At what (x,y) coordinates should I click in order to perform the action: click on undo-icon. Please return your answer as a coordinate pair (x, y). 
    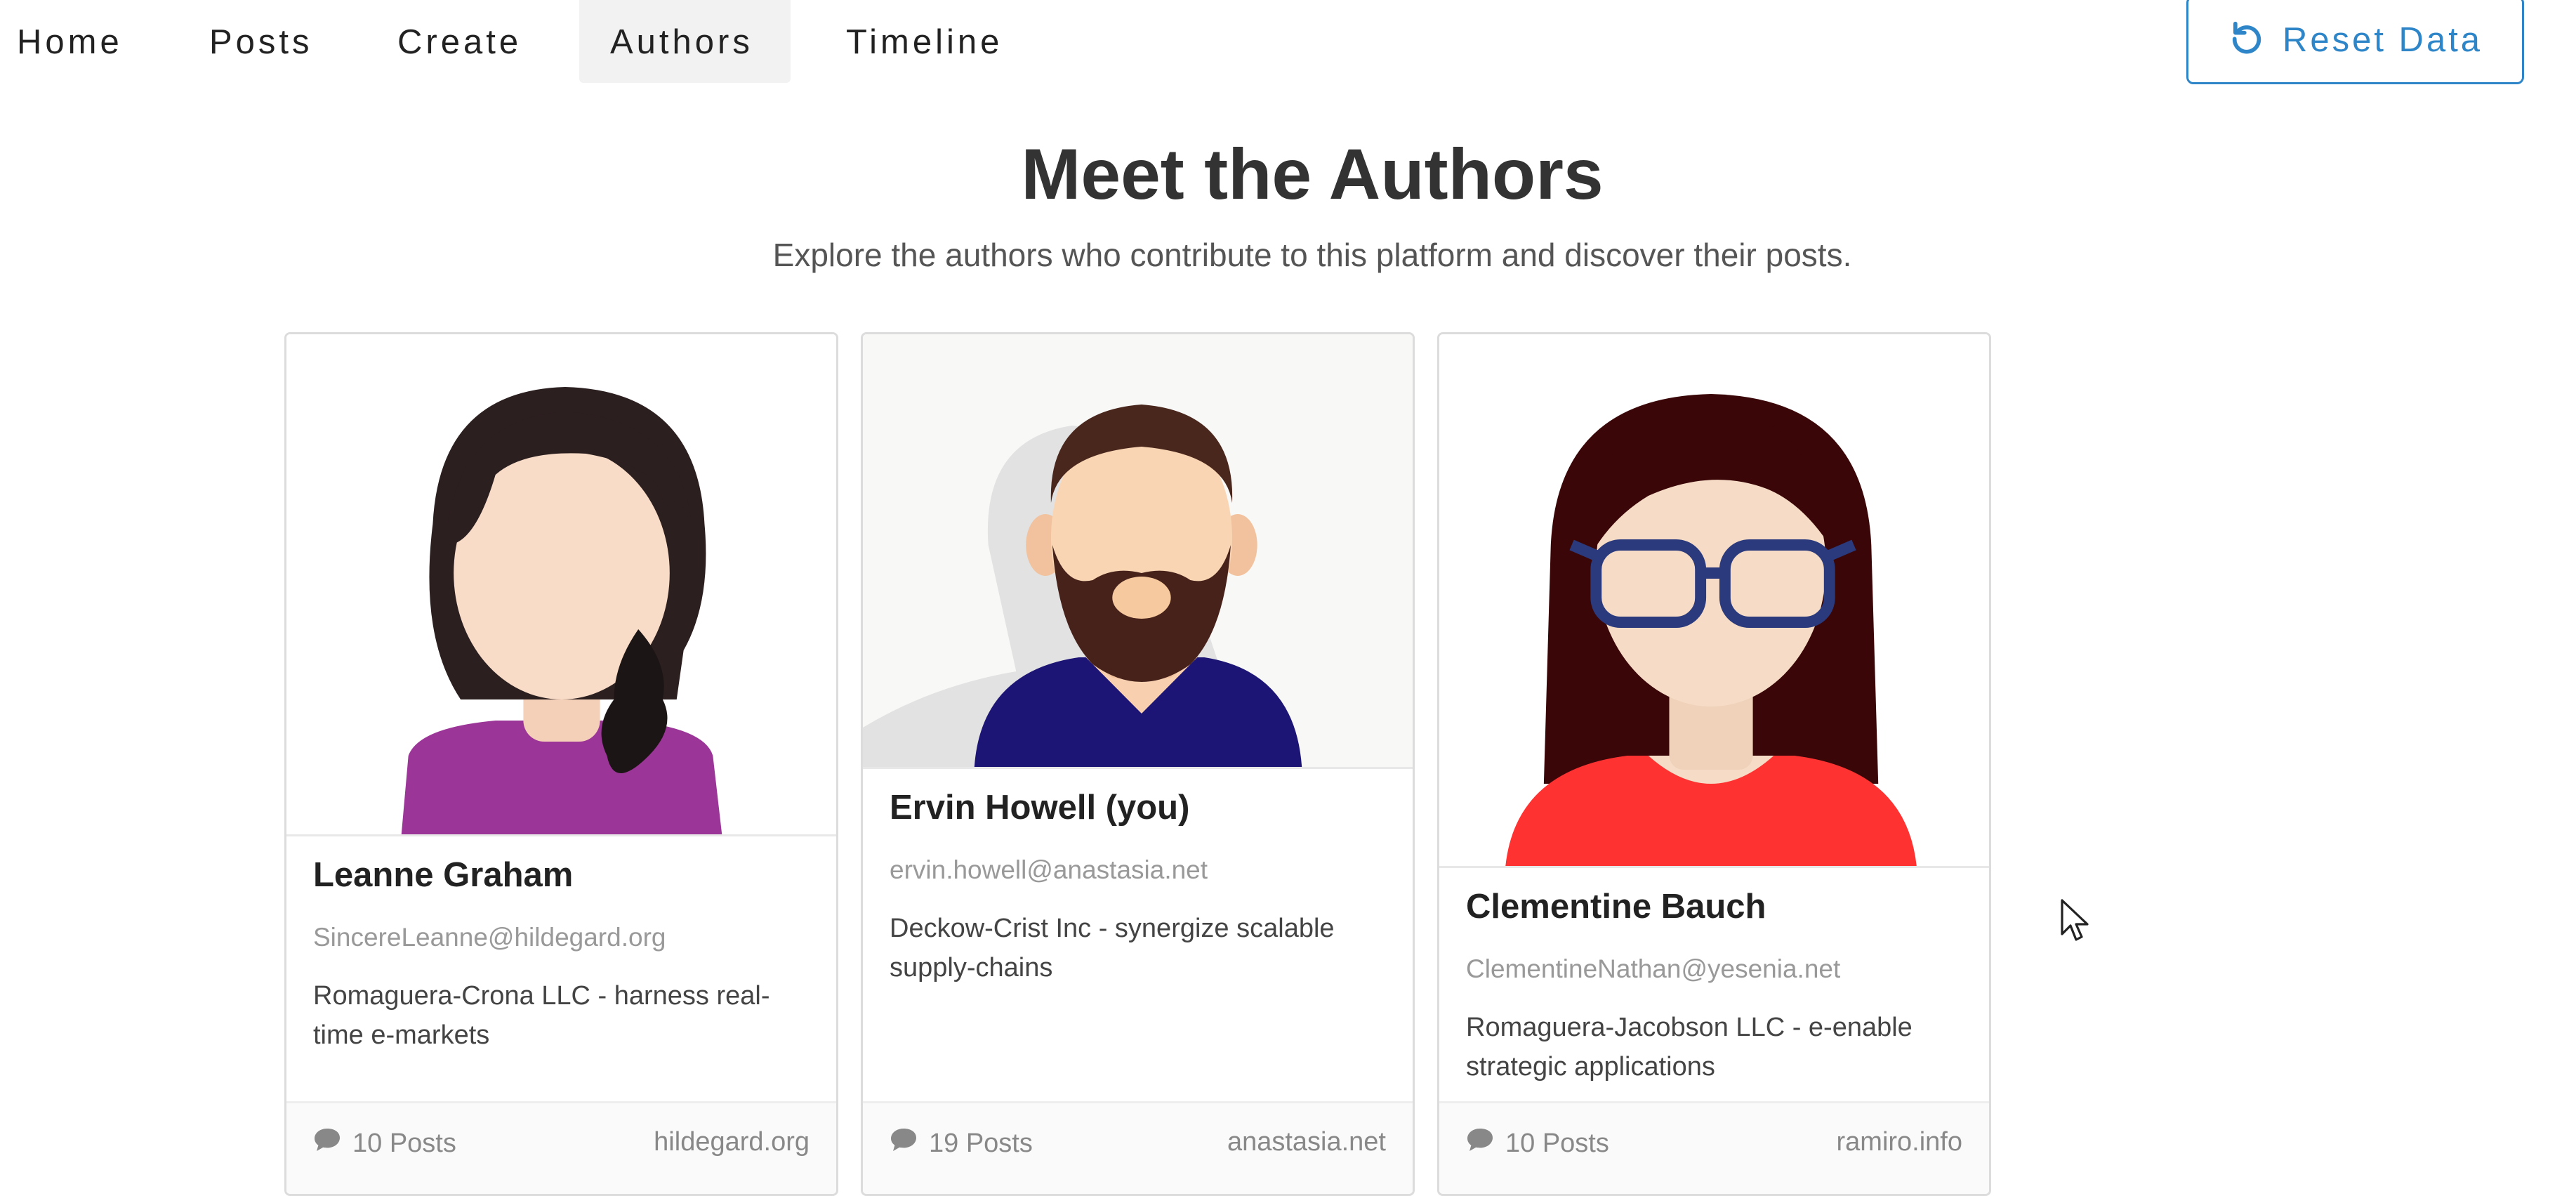
    Looking at the image, I should click on (2246, 40).